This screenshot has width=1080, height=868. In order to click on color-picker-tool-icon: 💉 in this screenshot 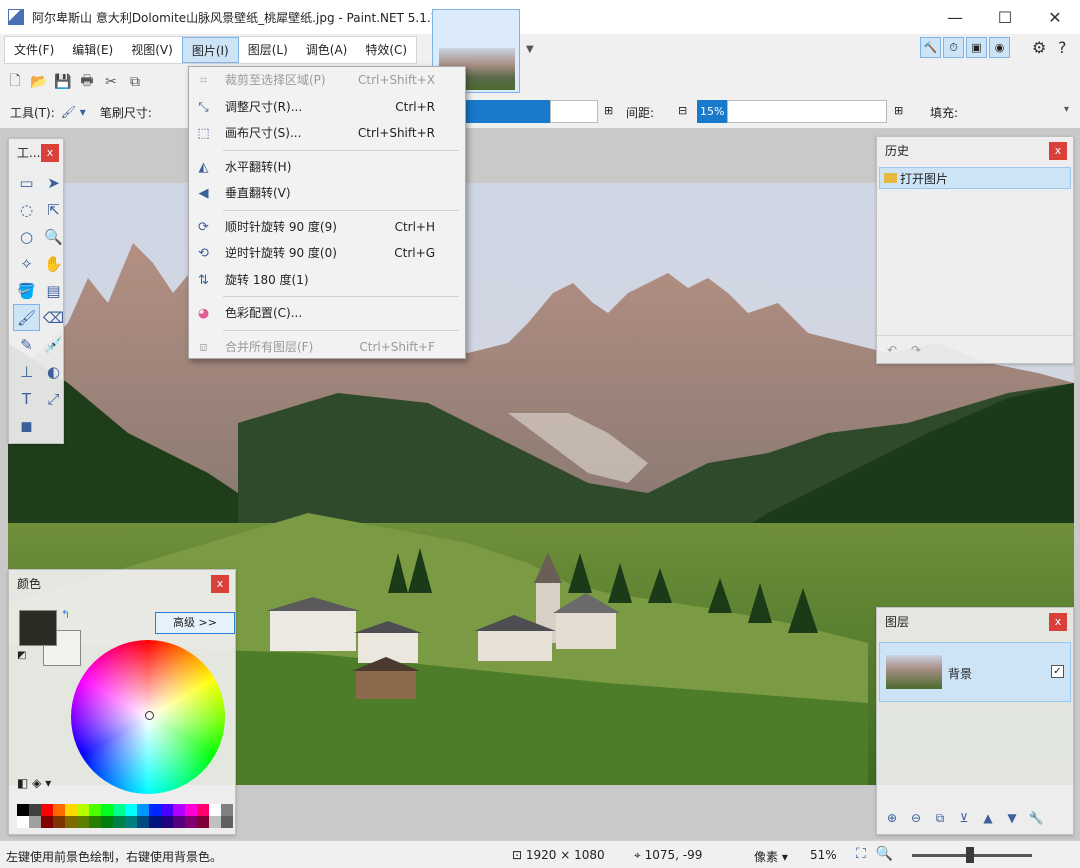, I will do `click(53, 344)`.